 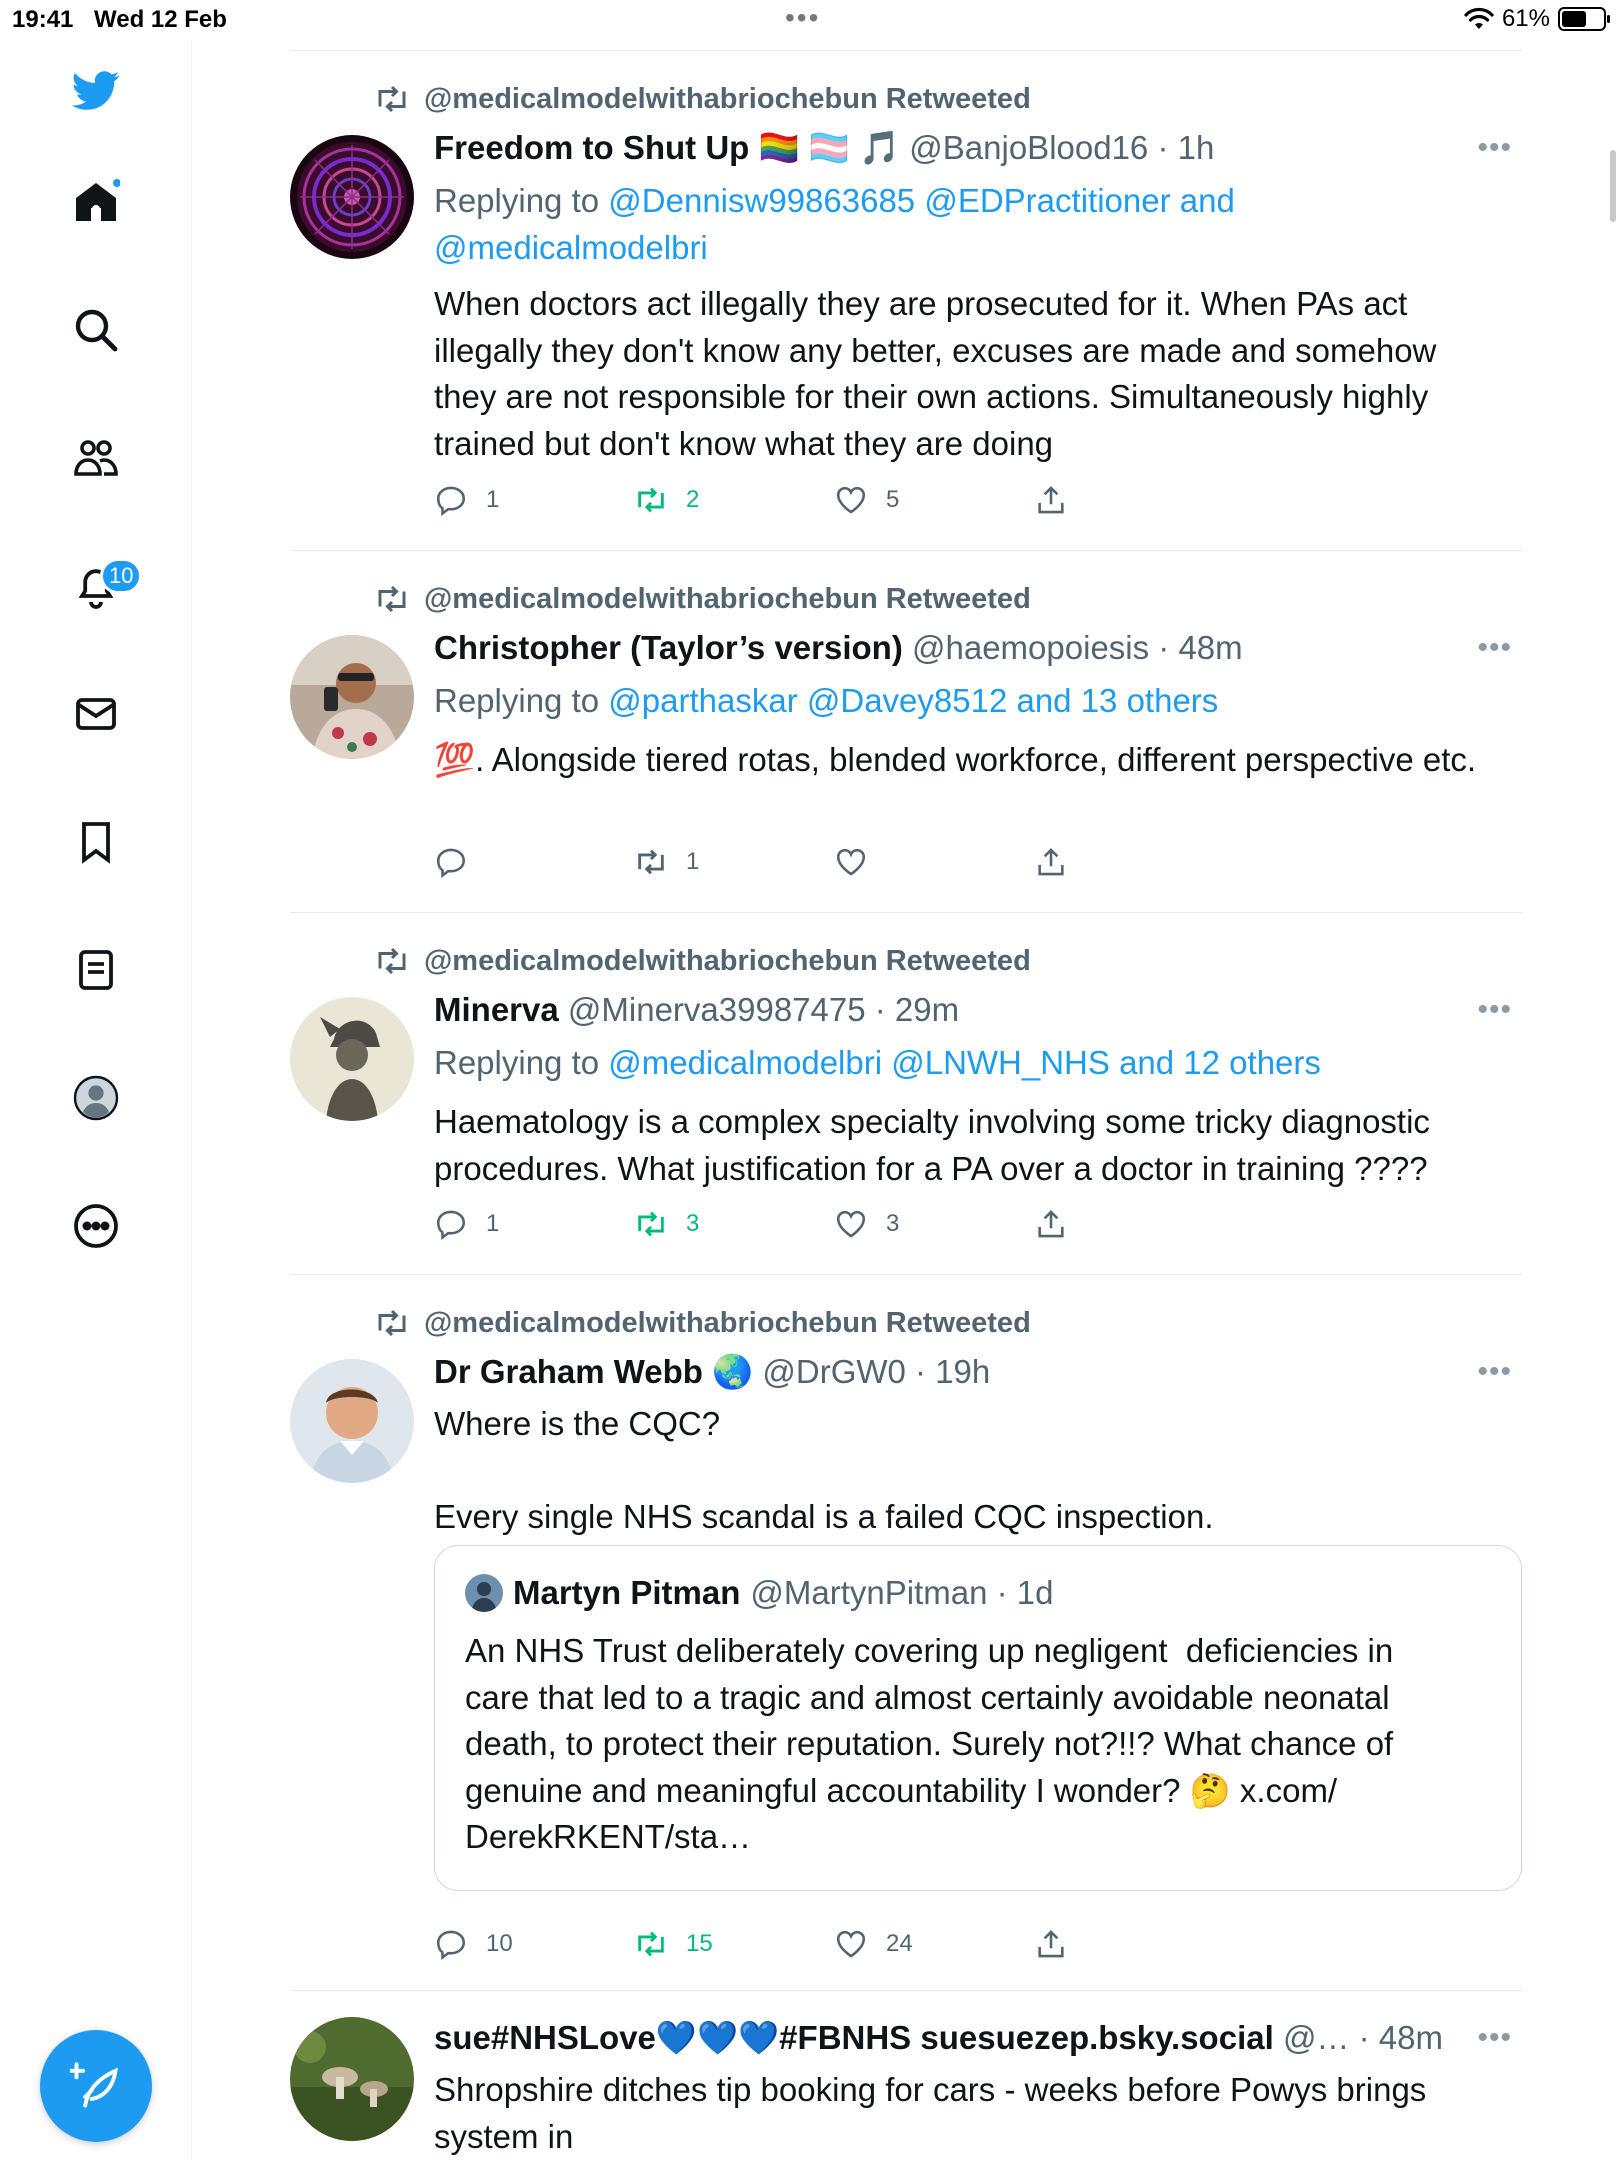 I want to click on compose-feather-icon, so click(x=94, y=2085).